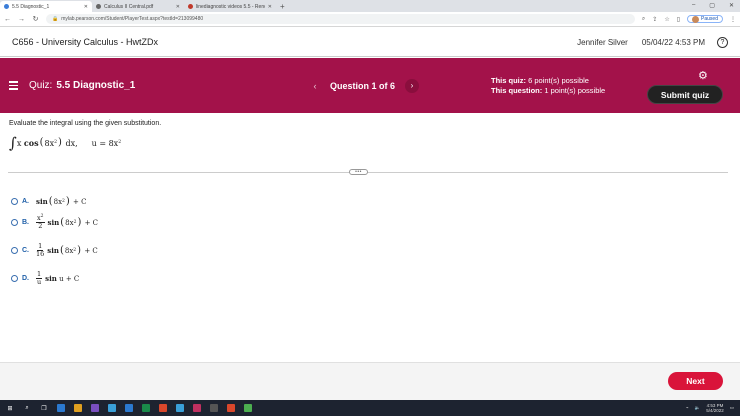  Describe the element at coordinates (35, 19) in the screenshot. I see `reload-icon: ↻` at that location.